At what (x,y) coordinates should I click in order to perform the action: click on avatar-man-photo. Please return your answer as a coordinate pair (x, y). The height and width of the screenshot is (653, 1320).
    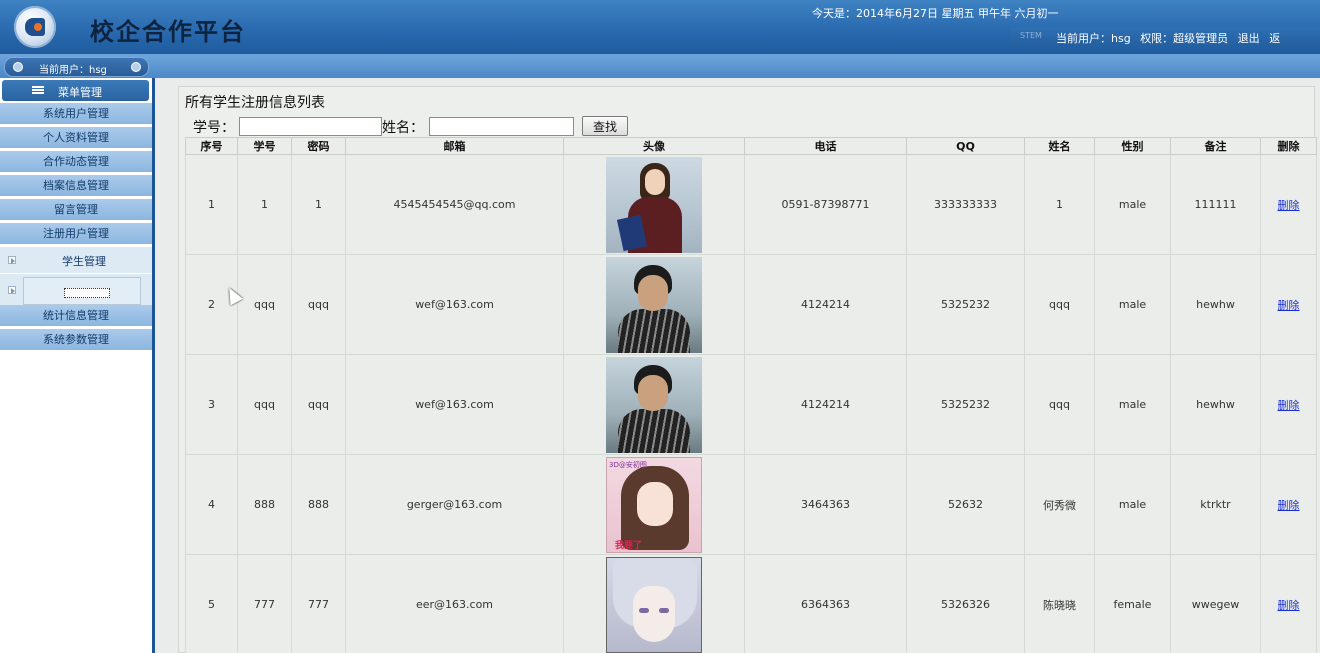
    Looking at the image, I should click on (654, 404).